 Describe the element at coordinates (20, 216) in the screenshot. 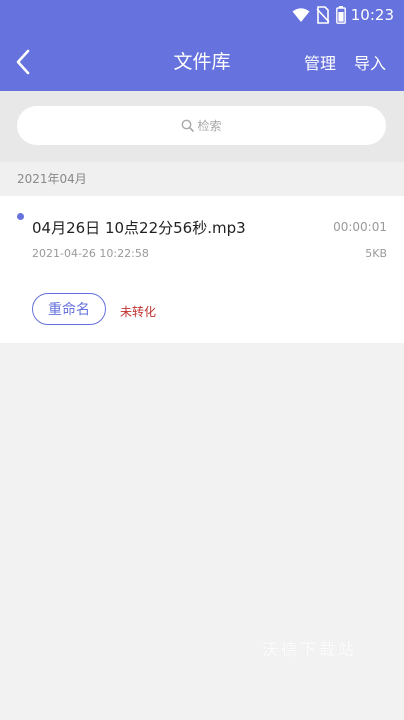

I see `unread-dot` at that location.